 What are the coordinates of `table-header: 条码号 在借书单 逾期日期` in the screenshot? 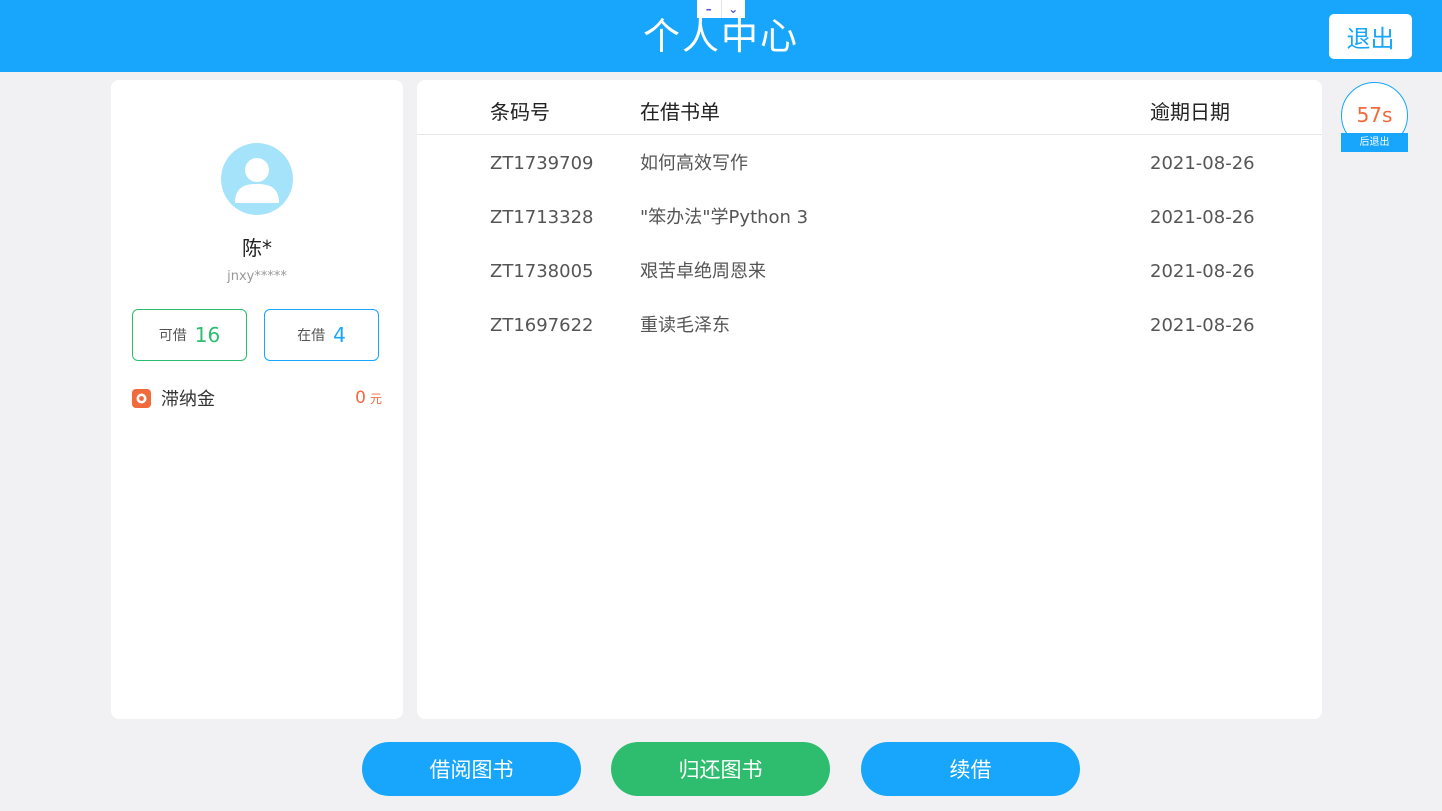 It's located at (869, 107).